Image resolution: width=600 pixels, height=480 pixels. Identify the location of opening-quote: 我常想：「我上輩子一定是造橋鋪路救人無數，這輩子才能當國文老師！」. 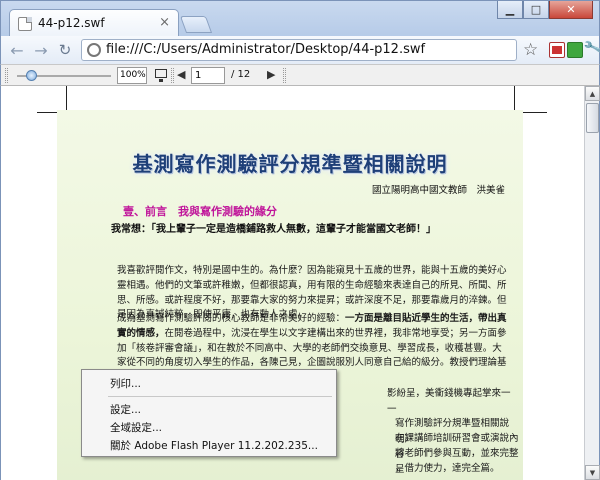
(273, 229).